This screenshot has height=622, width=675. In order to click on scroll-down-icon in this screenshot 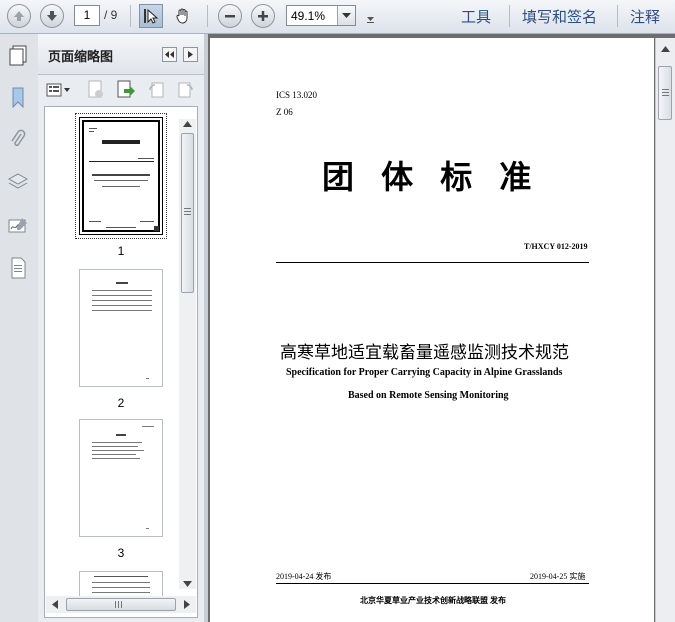, I will do `click(187, 584)`.